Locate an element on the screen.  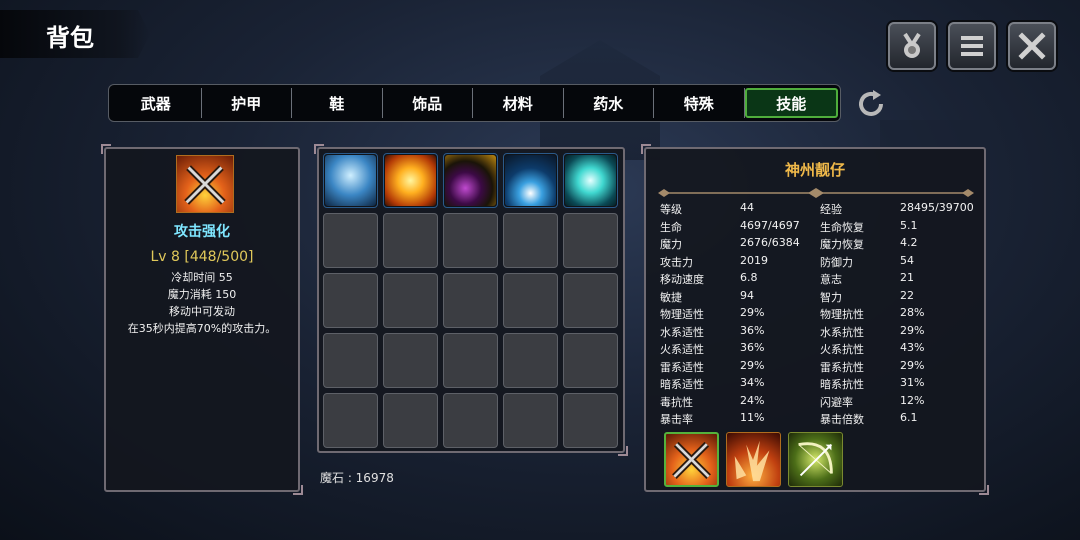
stat-label: 生命 is located at coordinates (671, 227).